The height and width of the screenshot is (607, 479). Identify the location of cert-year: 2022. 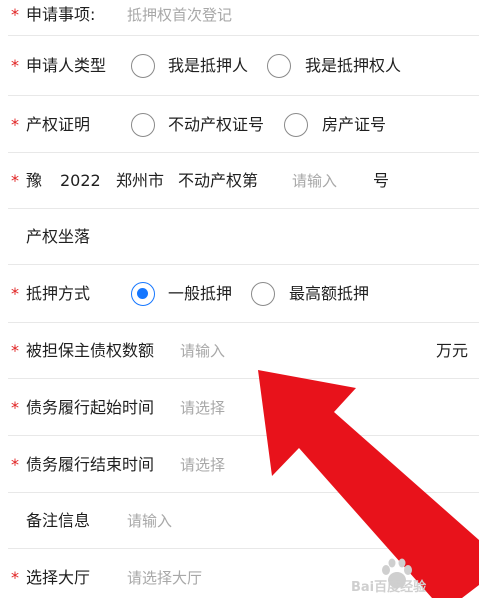
(80, 180).